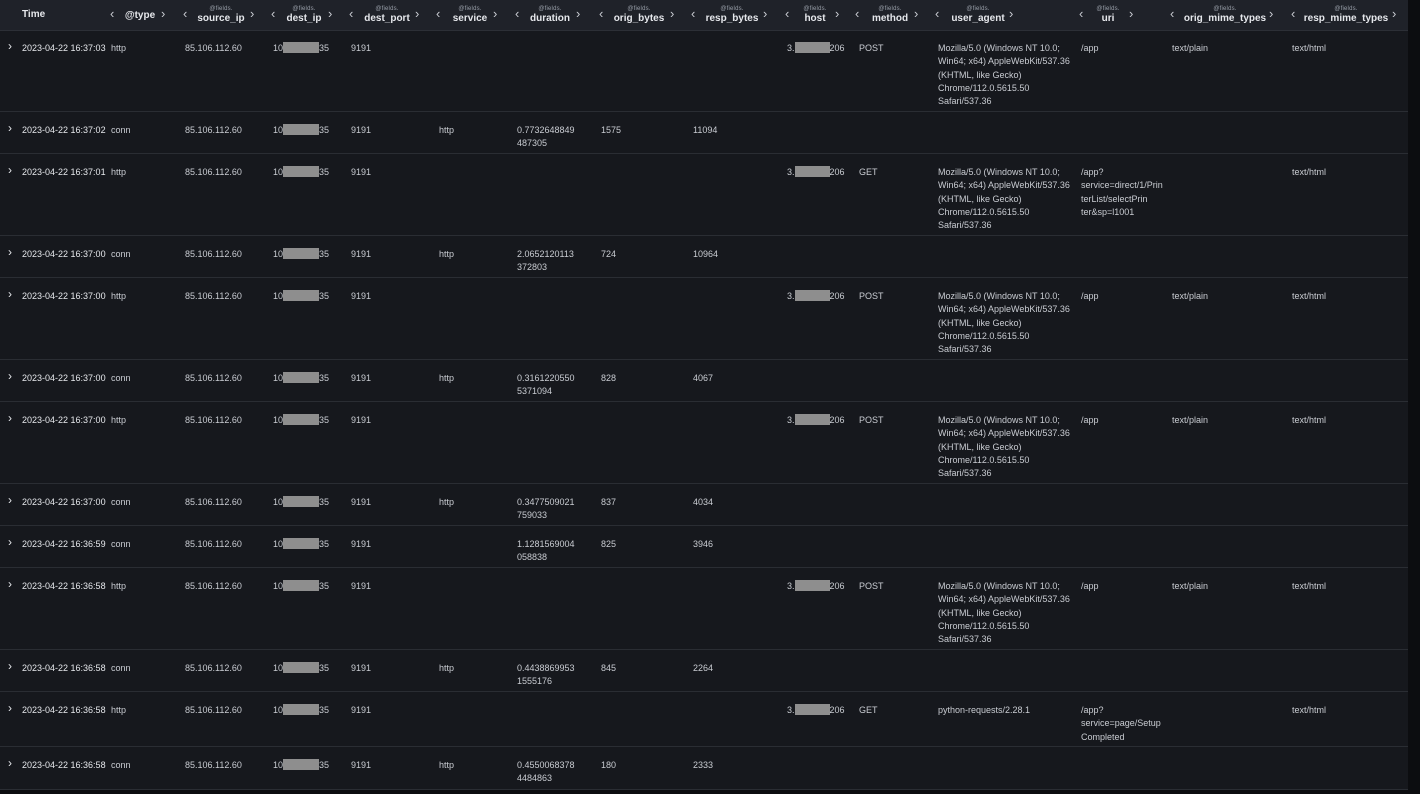 The width and height of the screenshot is (1420, 794). I want to click on column-field-name: duration, so click(550, 18).